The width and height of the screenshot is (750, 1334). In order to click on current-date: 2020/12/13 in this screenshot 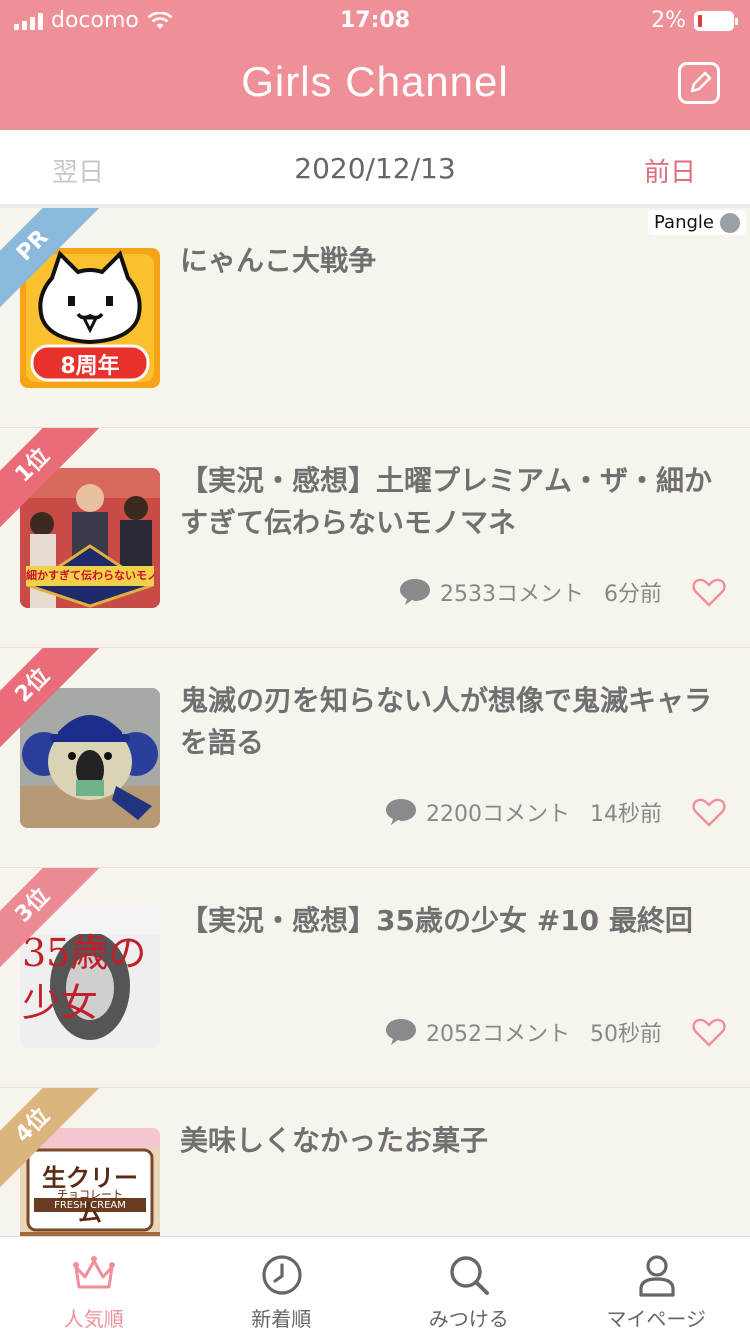, I will do `click(375, 168)`.